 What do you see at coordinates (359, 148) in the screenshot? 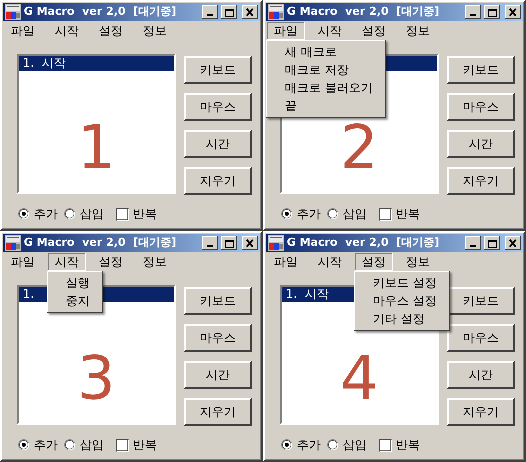
I see `handwritten-number: 2` at bounding box center [359, 148].